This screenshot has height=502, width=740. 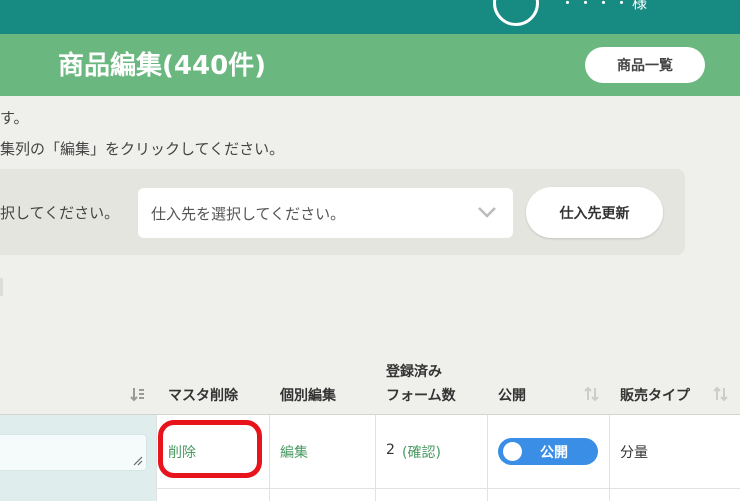 What do you see at coordinates (248, 214) in the screenshot?
I see `supplier-select-placeholder: 仕入先を選択してください。` at bounding box center [248, 214].